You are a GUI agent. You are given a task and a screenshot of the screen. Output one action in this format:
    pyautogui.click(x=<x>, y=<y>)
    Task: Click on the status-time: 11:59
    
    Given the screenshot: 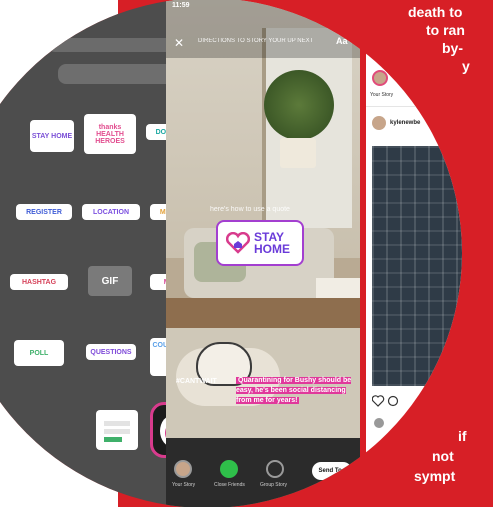 What is the action you would take?
    pyautogui.click(x=181, y=5)
    